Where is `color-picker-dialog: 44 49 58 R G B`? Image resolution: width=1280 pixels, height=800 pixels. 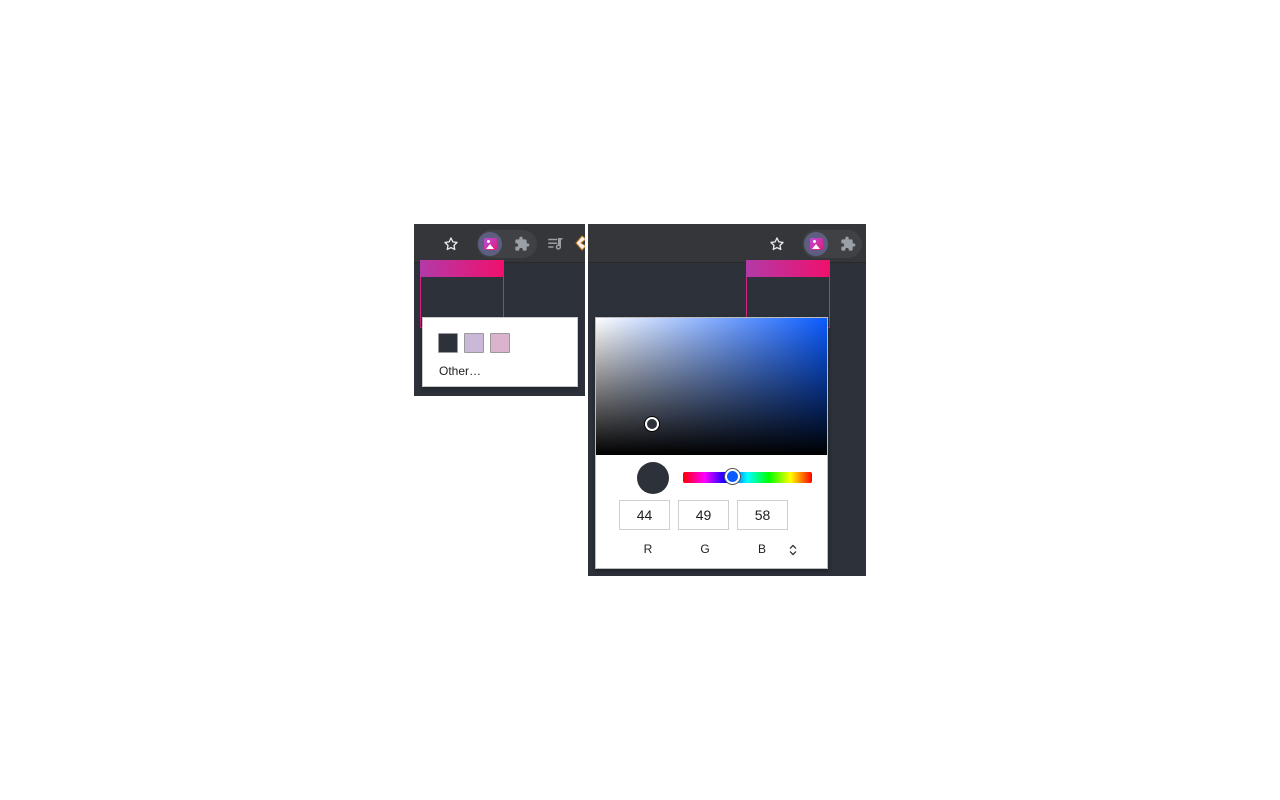
color-picker-dialog: 44 49 58 R G B is located at coordinates (711, 443).